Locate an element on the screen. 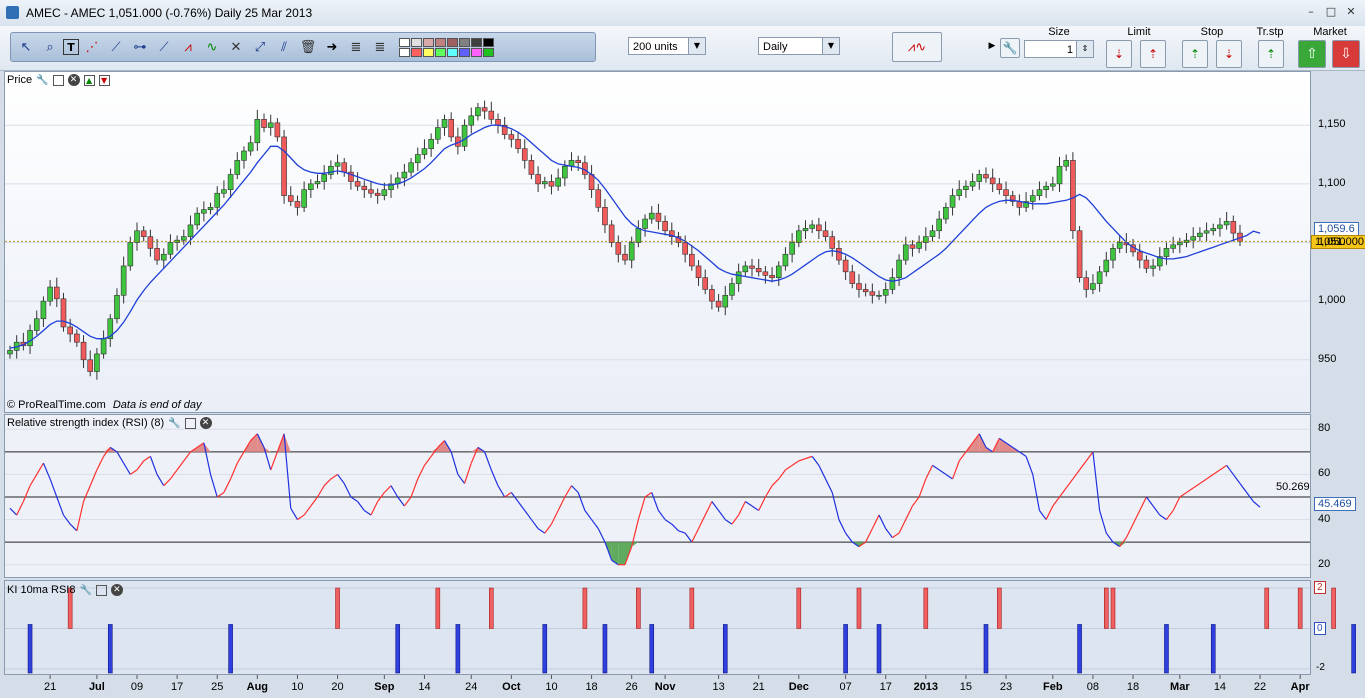 Image resolution: width=1365 pixels, height=698 pixels. price-y-tick: 1,050 is located at coordinates (1332, 241).